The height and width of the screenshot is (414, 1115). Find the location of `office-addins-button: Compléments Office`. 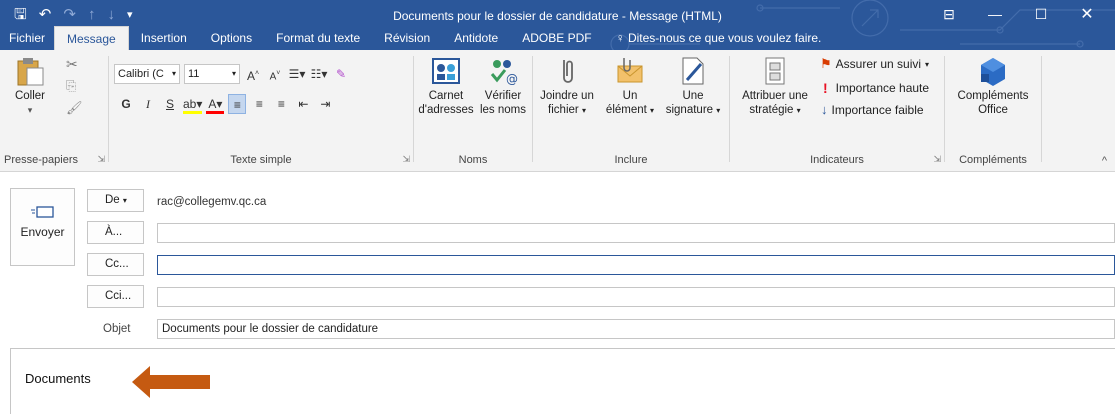

office-addins-button: Compléments Office is located at coordinates (993, 86).